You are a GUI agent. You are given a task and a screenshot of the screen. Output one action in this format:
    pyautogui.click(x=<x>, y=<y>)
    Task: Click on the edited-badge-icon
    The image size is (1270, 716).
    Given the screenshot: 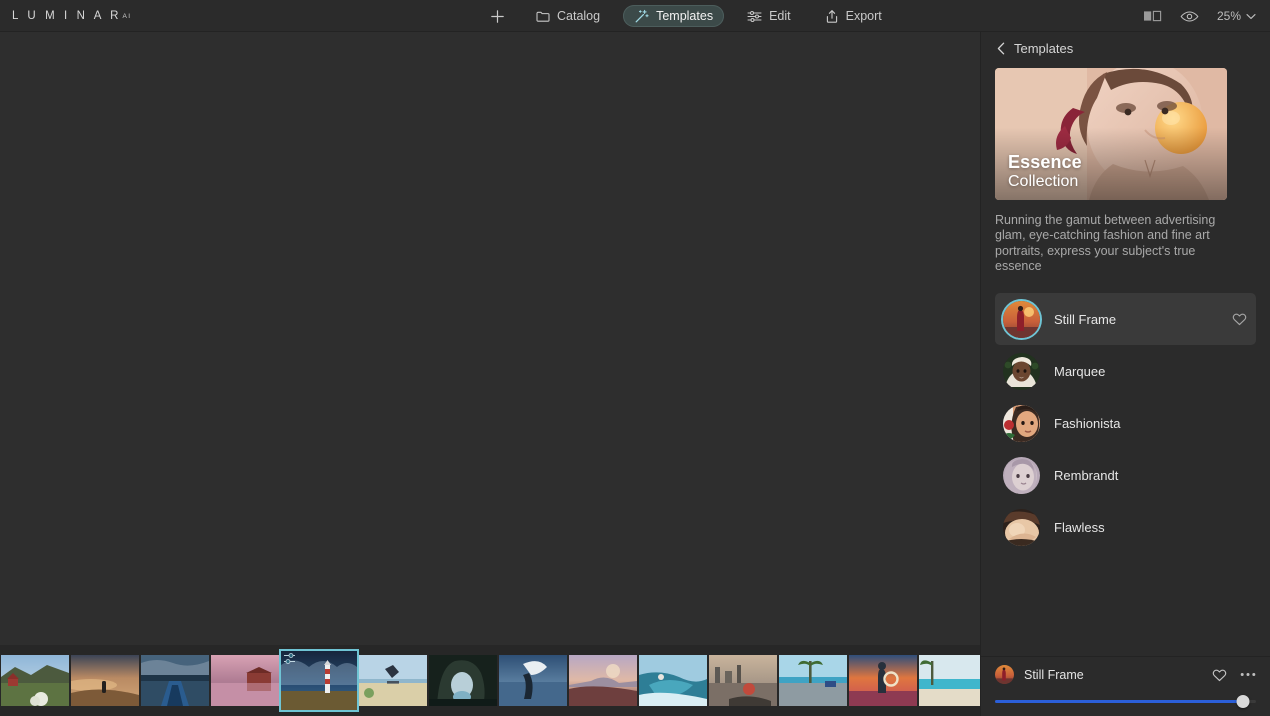 What is the action you would take?
    pyautogui.click(x=289, y=655)
    